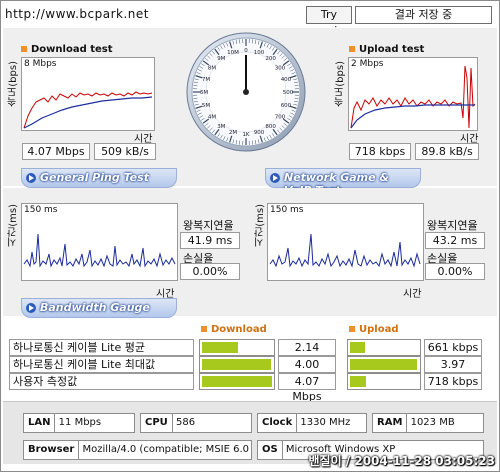 The width and height of the screenshot is (500, 472). What do you see at coordinates (453, 347) in the screenshot?
I see `upload-bar-value: 661 kbps` at bounding box center [453, 347].